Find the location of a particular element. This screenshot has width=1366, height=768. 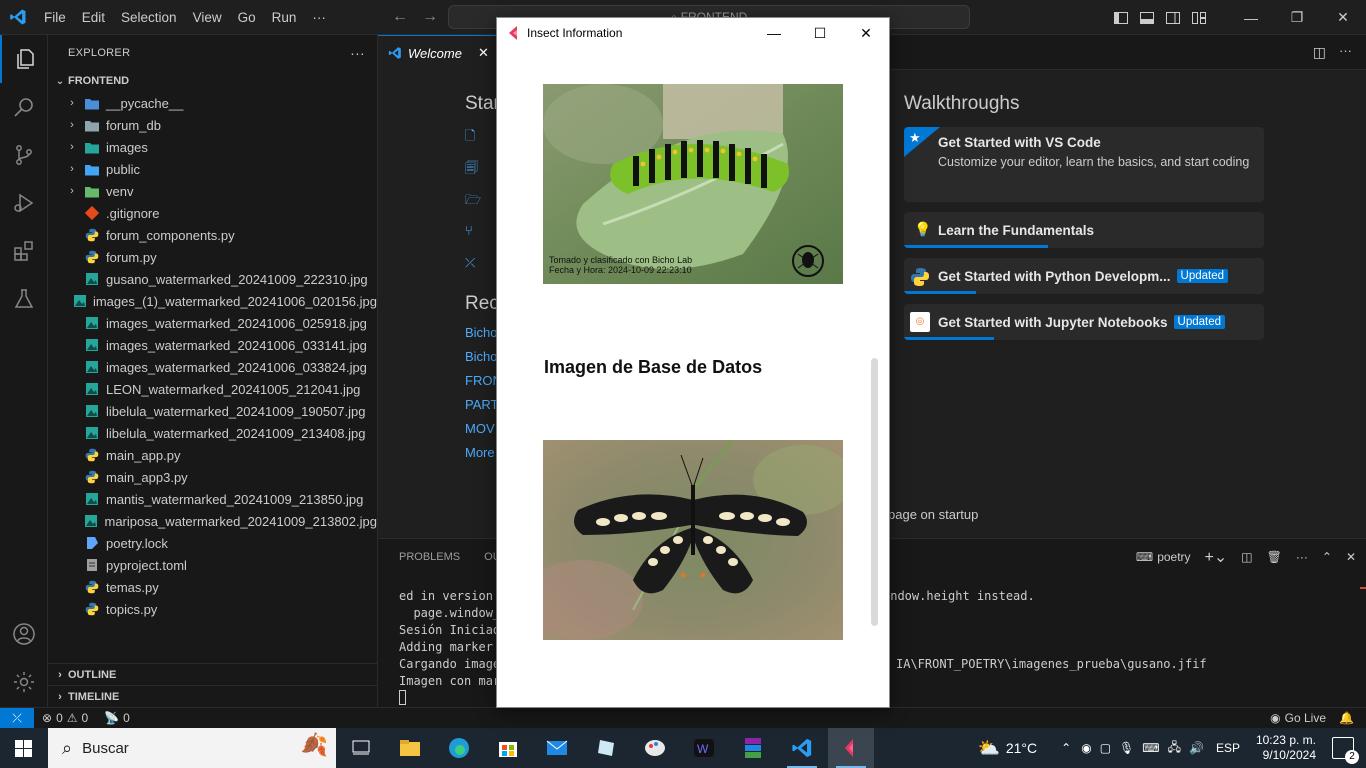

menu-file: File is located at coordinates (55, 17).